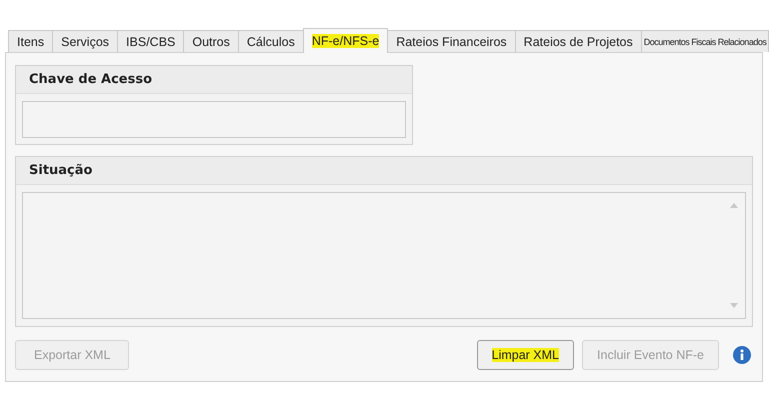  What do you see at coordinates (271, 41) in the screenshot?
I see `tab: Cálculos` at bounding box center [271, 41].